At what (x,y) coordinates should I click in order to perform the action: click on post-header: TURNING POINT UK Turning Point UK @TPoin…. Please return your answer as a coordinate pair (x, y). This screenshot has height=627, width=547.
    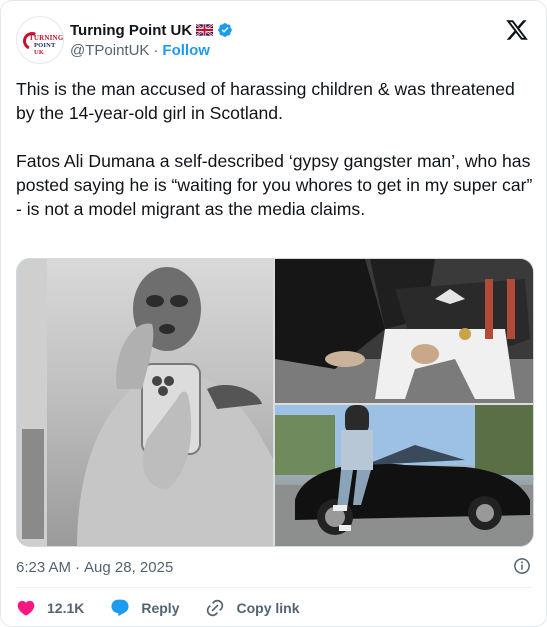
    Looking at the image, I should click on (273, 42).